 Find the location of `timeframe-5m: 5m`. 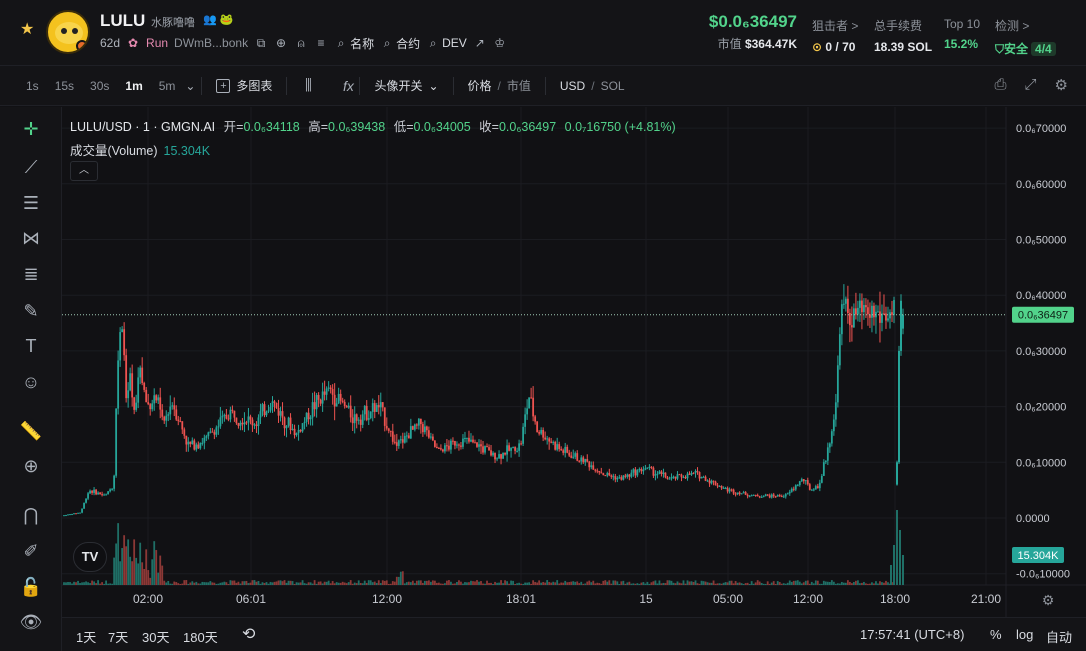

timeframe-5m: 5m is located at coordinates (167, 86).